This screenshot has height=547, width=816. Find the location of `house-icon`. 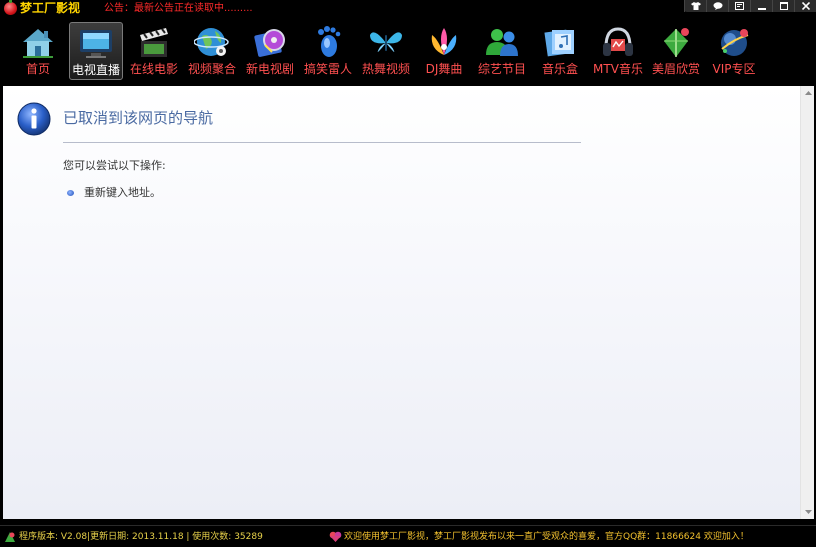

house-icon is located at coordinates (38, 43).